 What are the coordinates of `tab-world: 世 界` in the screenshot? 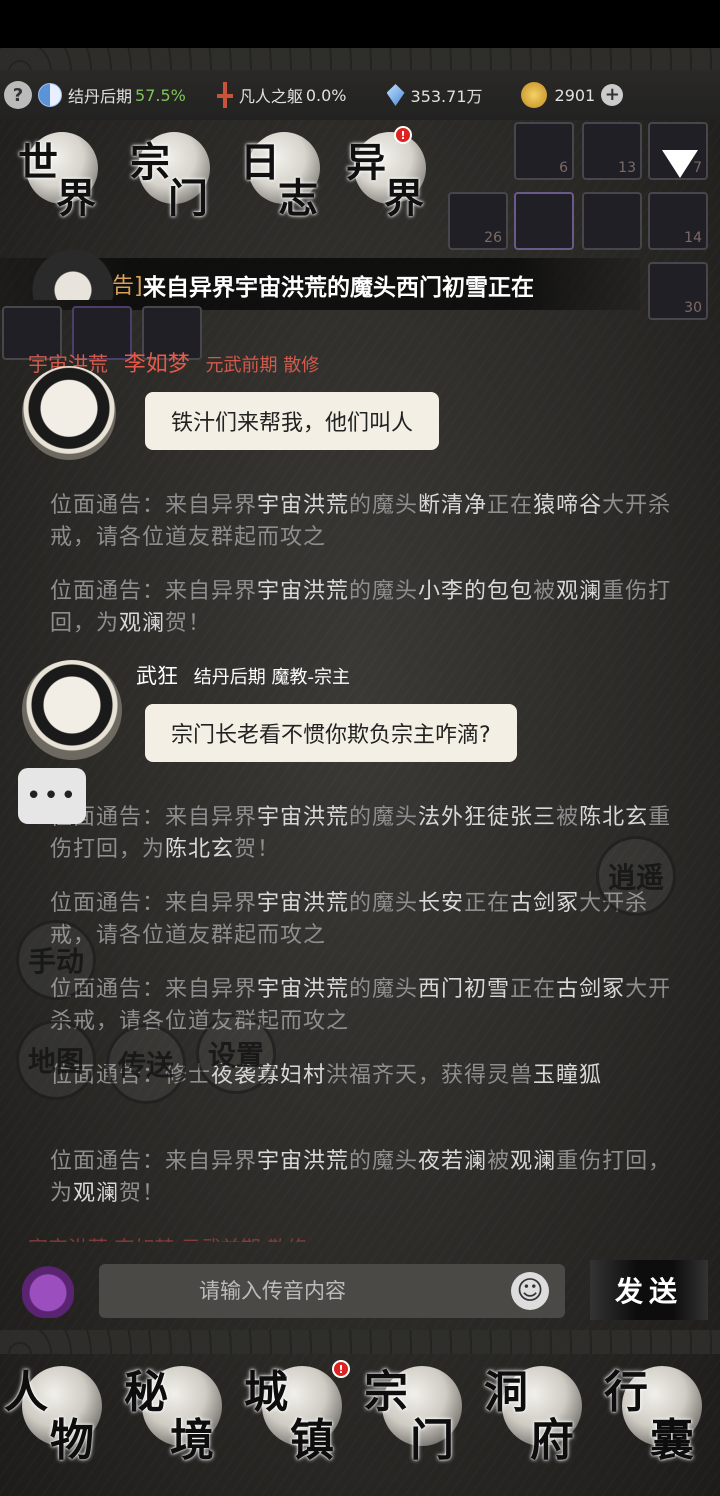 It's located at (60, 172).